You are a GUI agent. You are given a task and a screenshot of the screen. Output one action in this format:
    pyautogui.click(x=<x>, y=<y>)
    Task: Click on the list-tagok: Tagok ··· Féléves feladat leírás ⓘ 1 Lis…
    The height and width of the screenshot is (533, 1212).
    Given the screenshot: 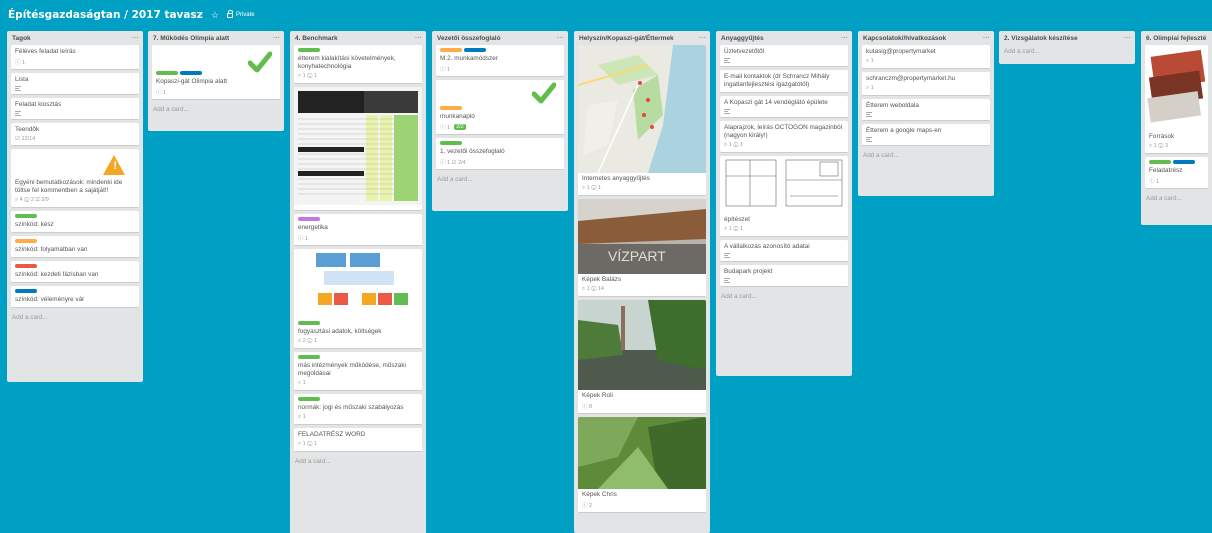 What is the action you would take?
    pyautogui.click(x=75, y=206)
    